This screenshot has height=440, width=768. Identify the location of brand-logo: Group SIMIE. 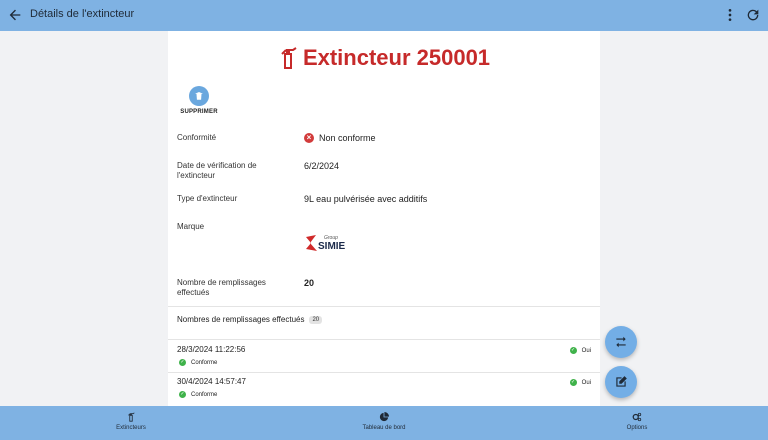
(327, 244).